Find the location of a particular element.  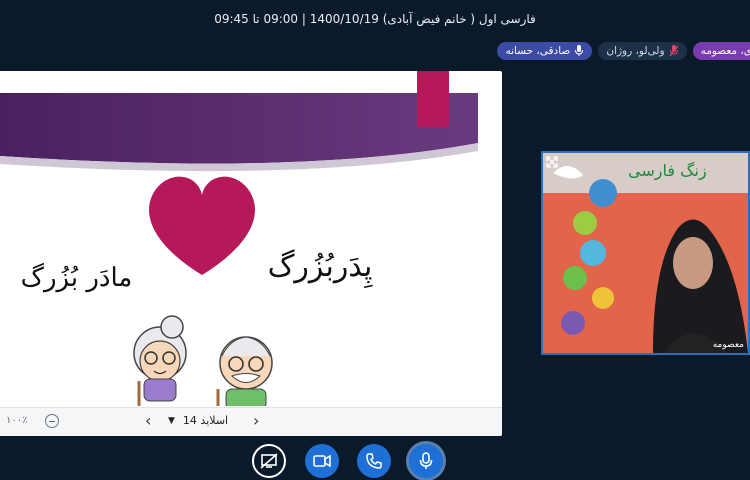

call-controls is located at coordinates (375, 462).